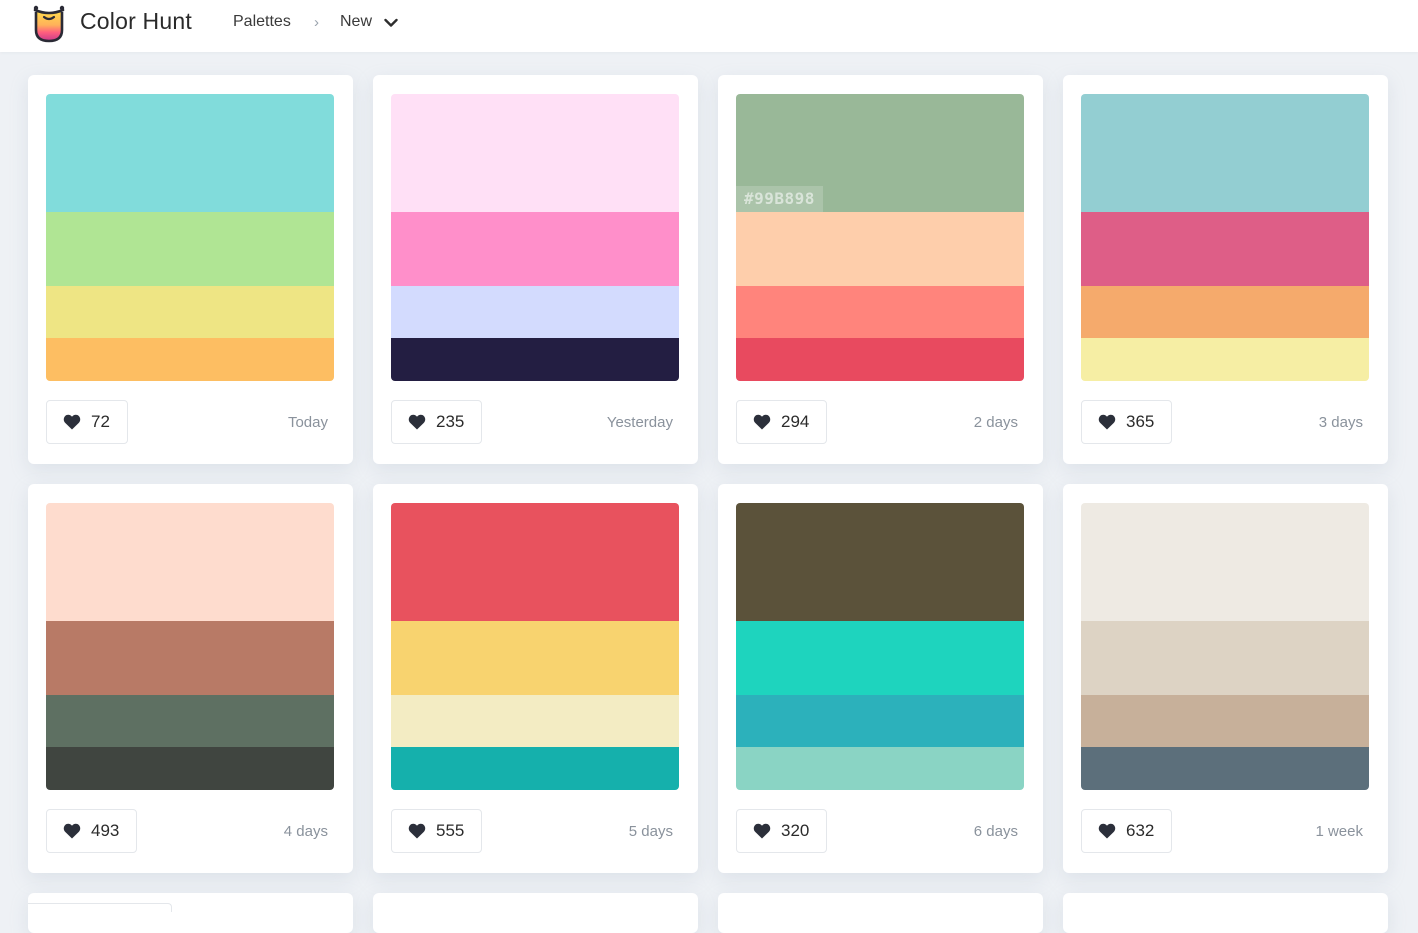 This screenshot has width=1418, height=933. What do you see at coordinates (650, 831) in the screenshot?
I see `palette-date: 5 days` at bounding box center [650, 831].